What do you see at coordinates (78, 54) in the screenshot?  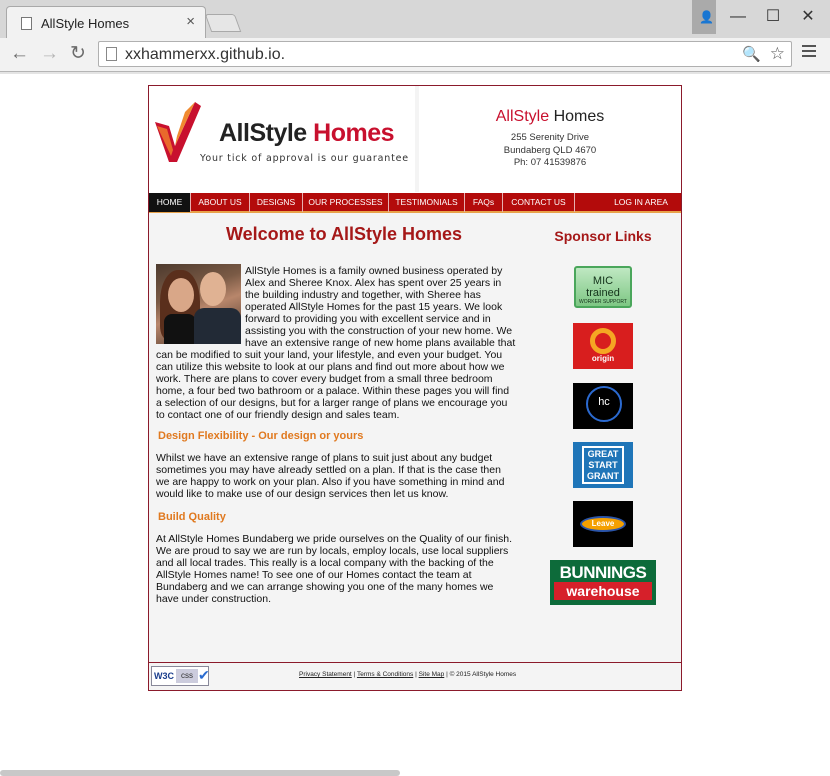 I see `reload-icon: ↻` at bounding box center [78, 54].